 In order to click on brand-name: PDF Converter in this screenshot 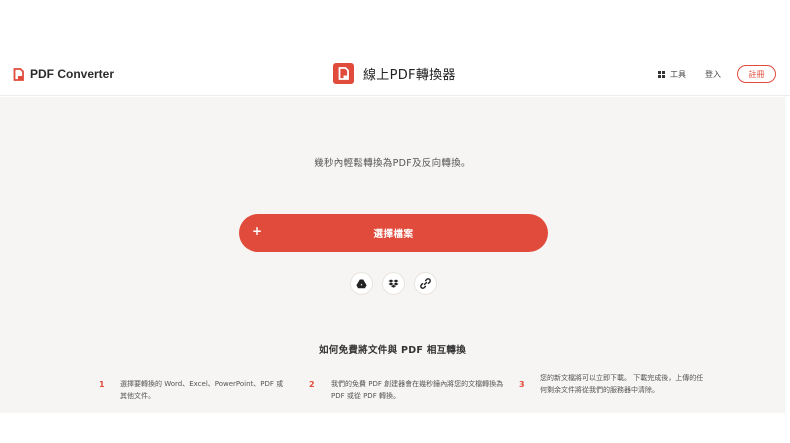, I will do `click(72, 74)`.